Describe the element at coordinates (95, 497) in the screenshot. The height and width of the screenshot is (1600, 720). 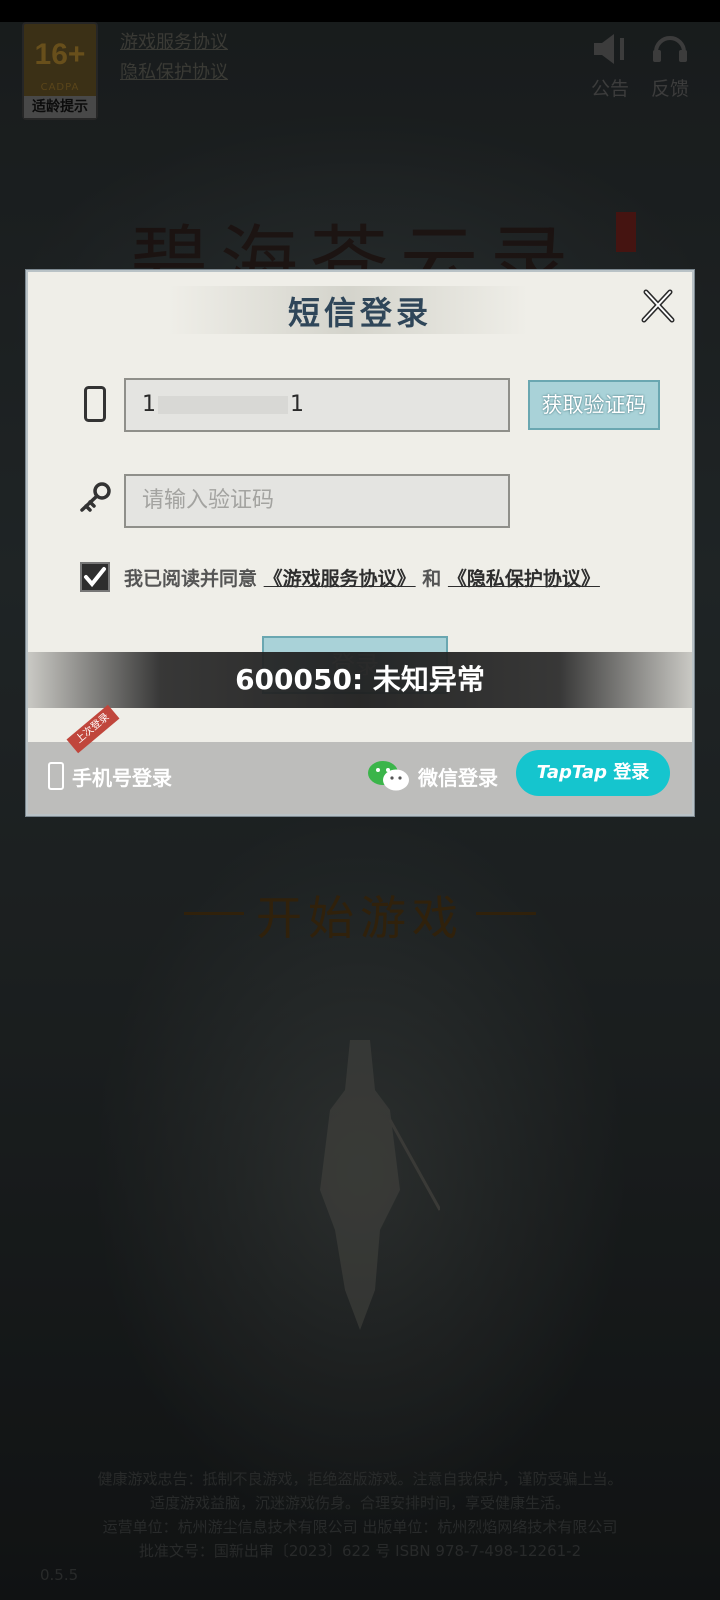
I see `key-icon` at that location.